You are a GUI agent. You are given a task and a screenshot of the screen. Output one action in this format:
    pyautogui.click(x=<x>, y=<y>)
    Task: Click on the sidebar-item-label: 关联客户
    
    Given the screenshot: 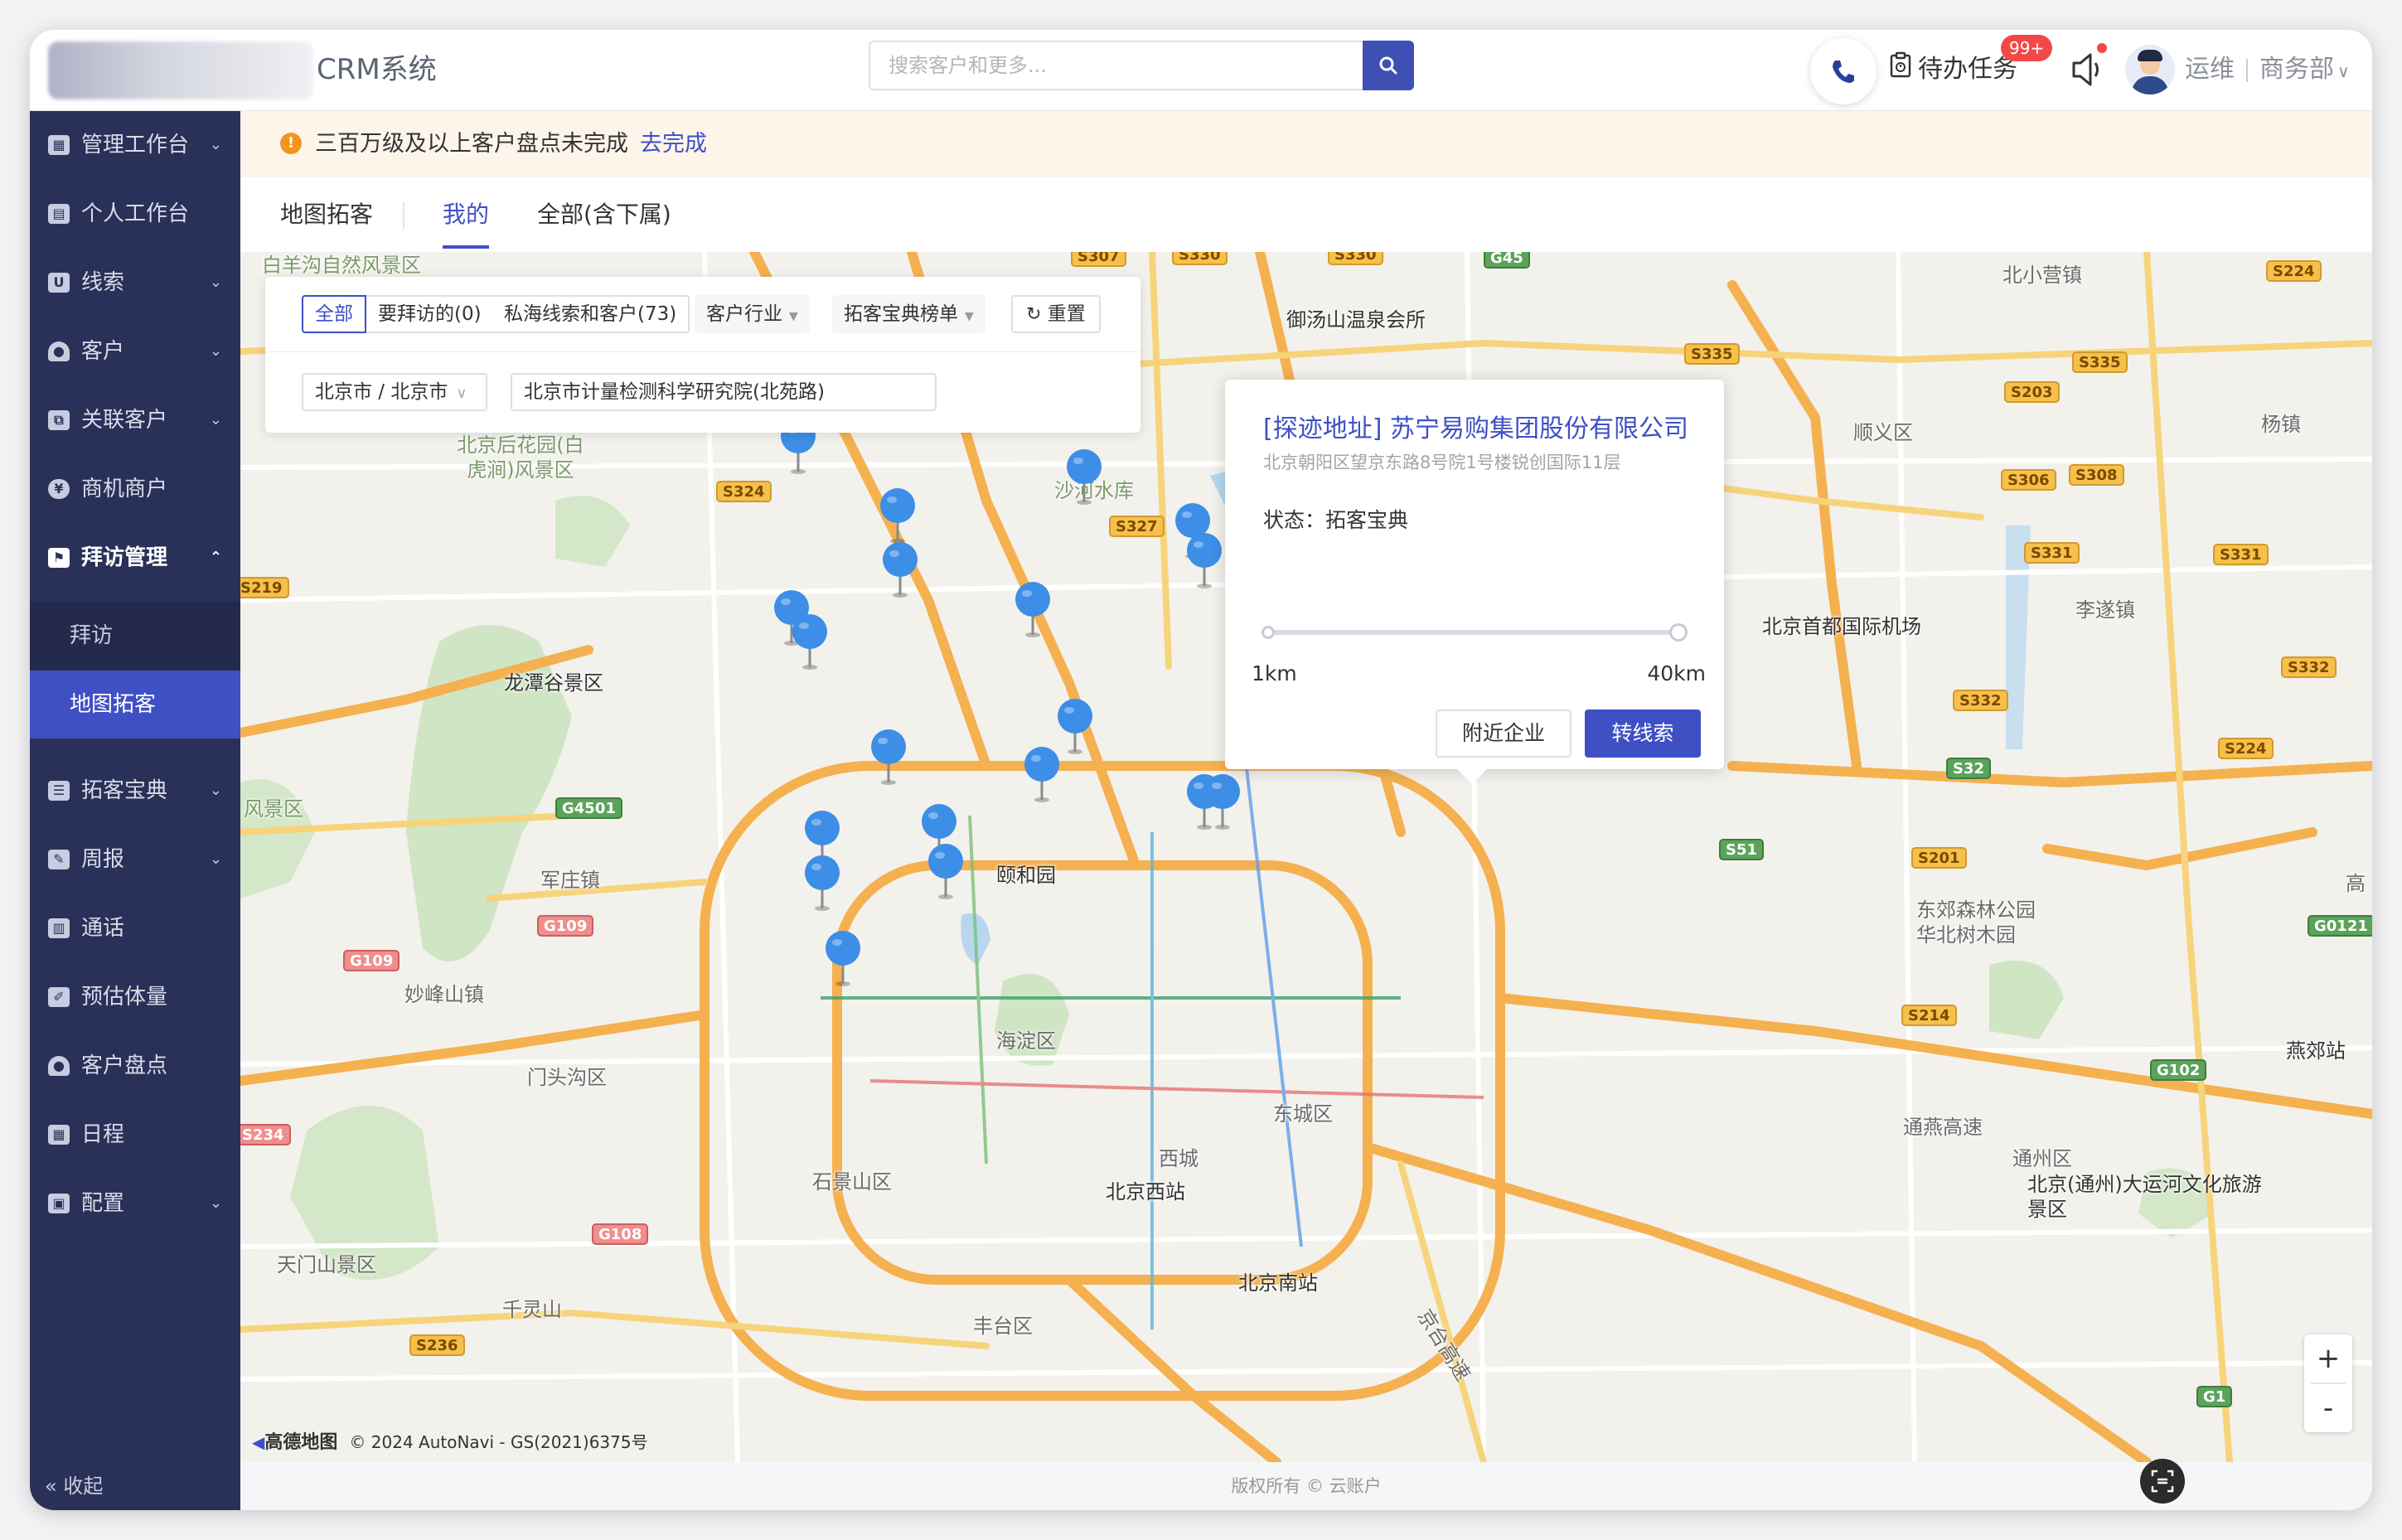 What is the action you would take?
    pyautogui.click(x=124, y=421)
    